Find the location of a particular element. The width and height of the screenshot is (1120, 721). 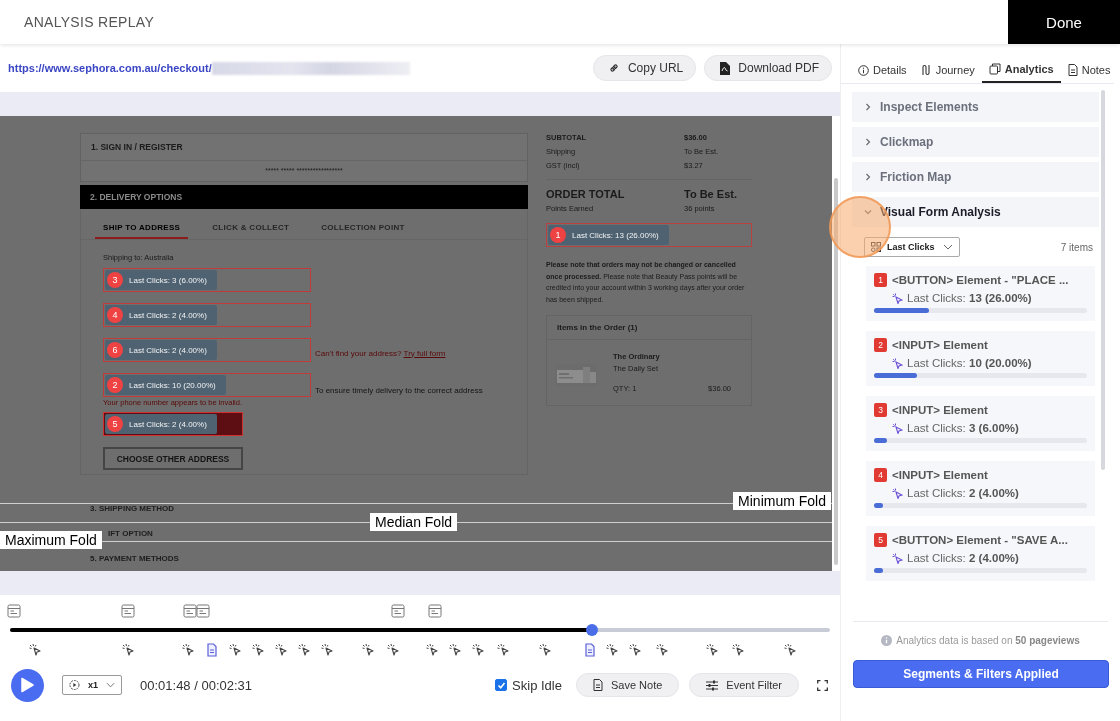

speed-icon is located at coordinates (74, 685).